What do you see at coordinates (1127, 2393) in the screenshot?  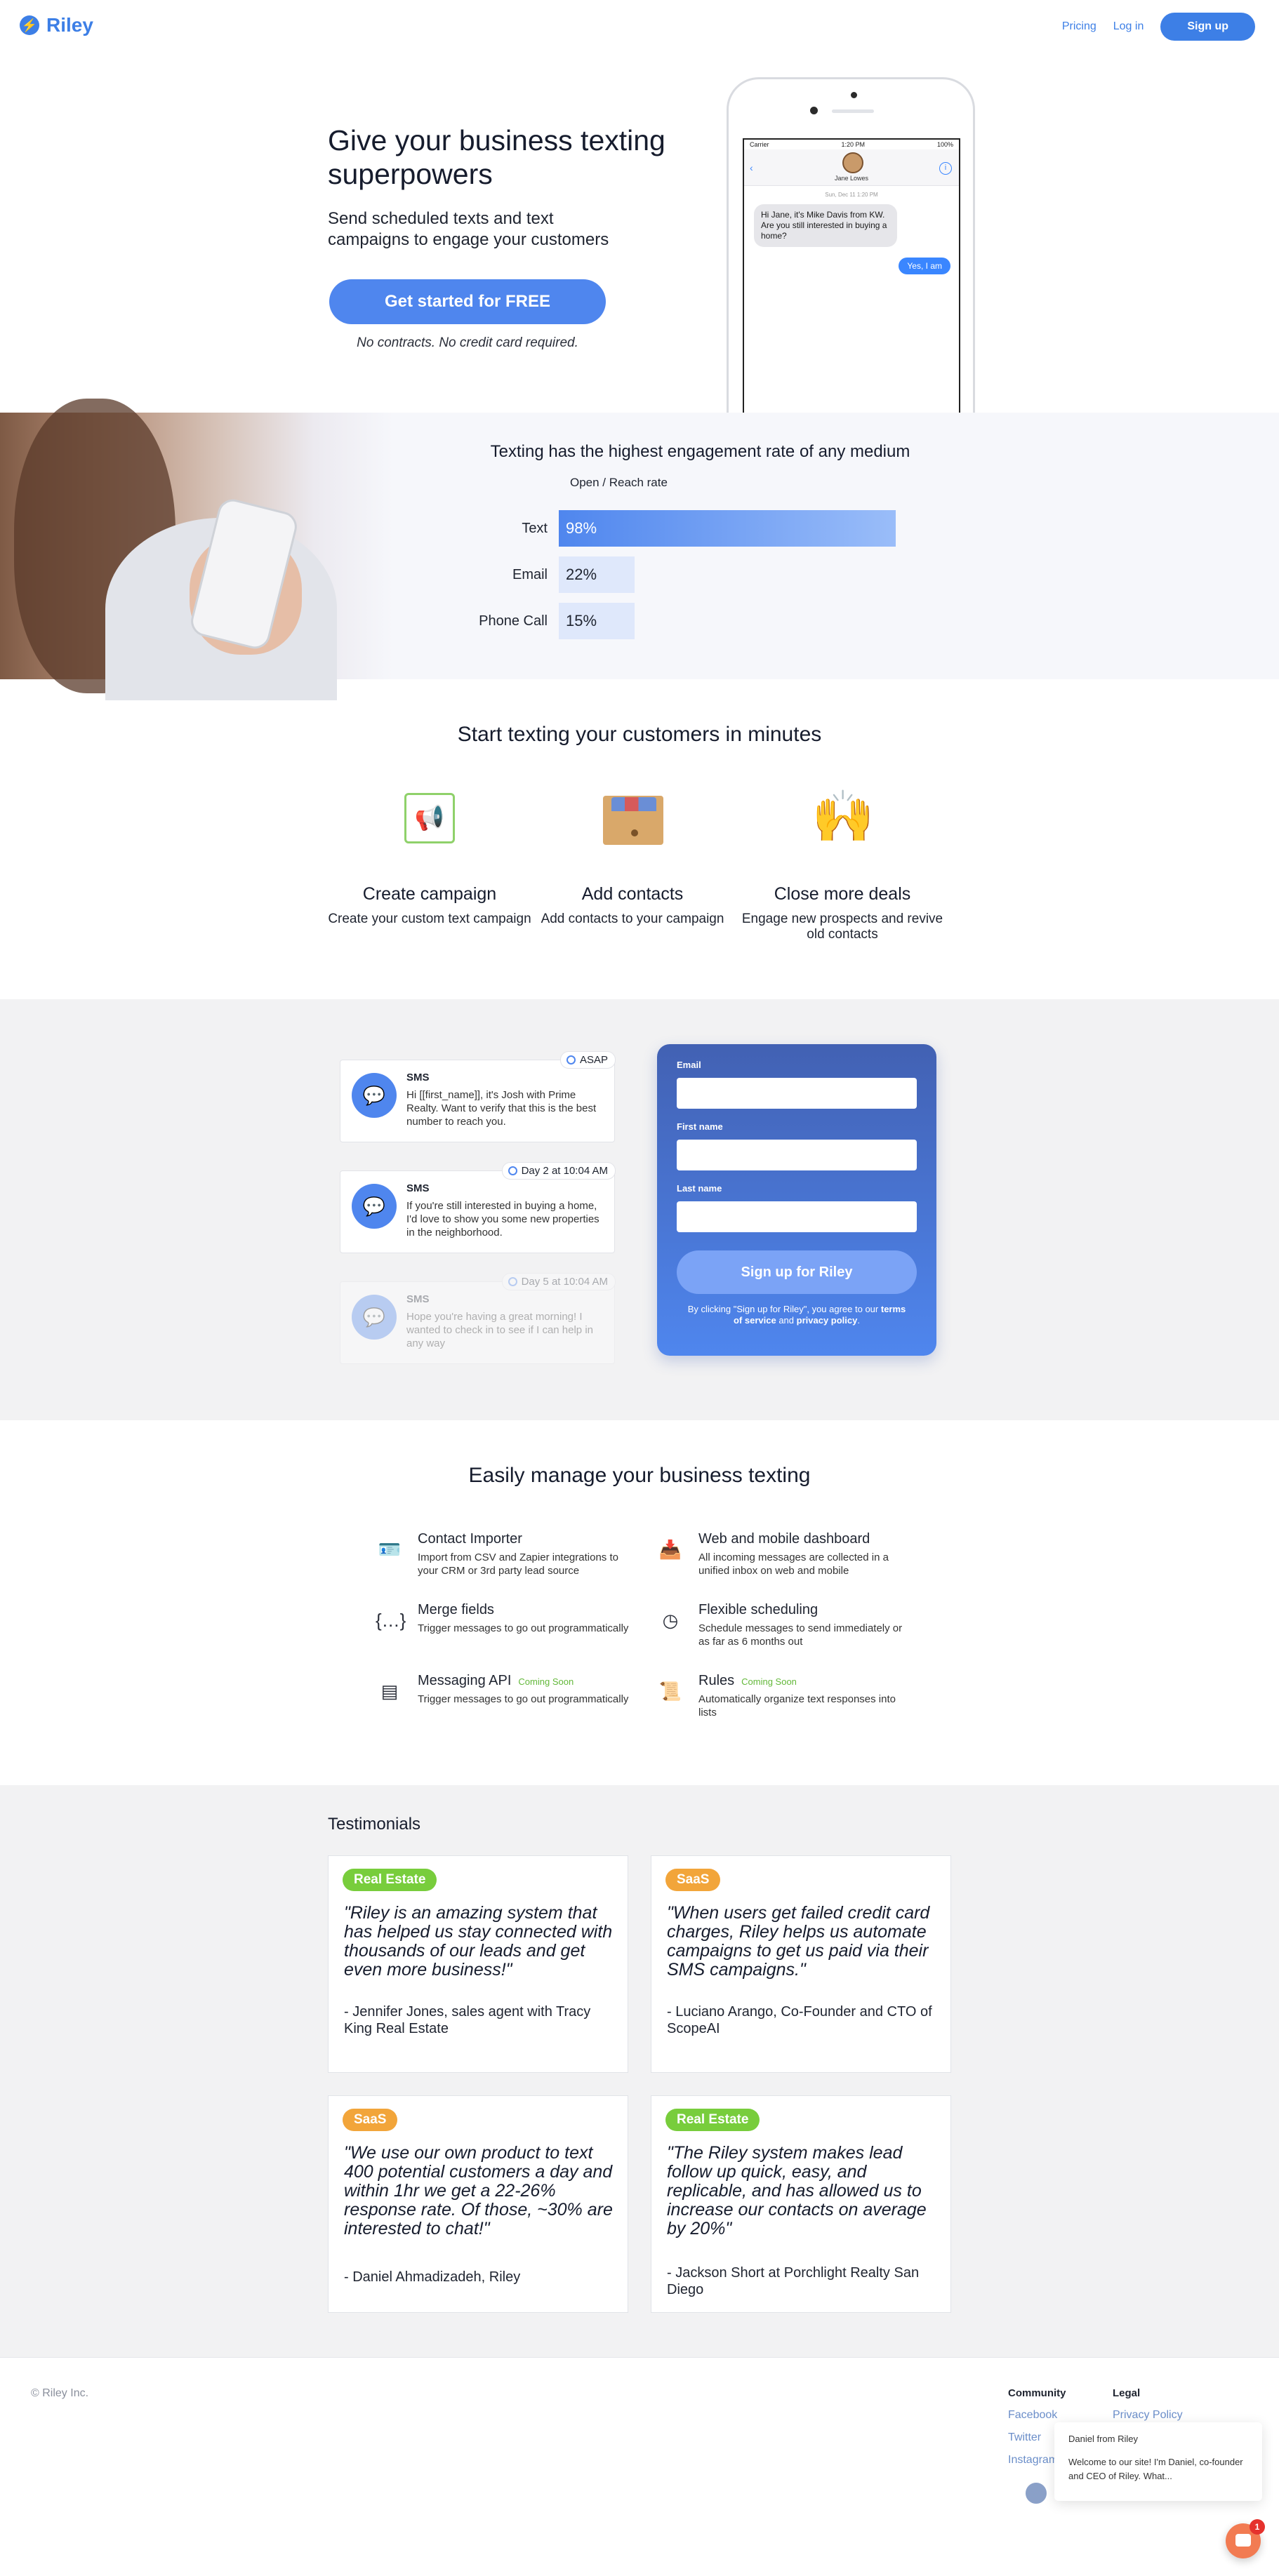 I see `footer-heading: Legal` at bounding box center [1127, 2393].